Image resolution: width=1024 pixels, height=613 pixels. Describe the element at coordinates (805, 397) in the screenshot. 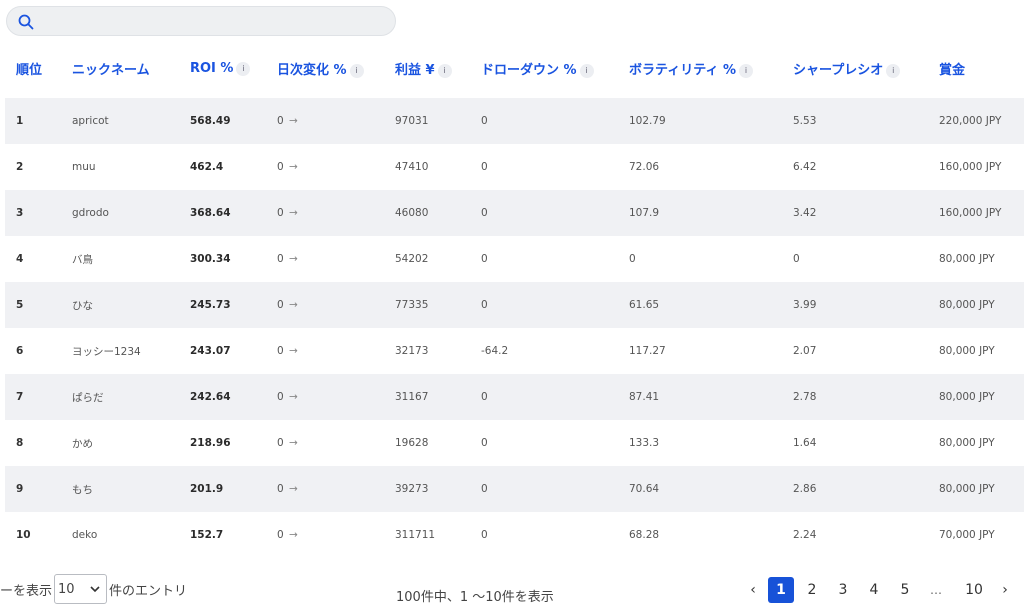

I see `sharpe-cell: 2.78` at that location.